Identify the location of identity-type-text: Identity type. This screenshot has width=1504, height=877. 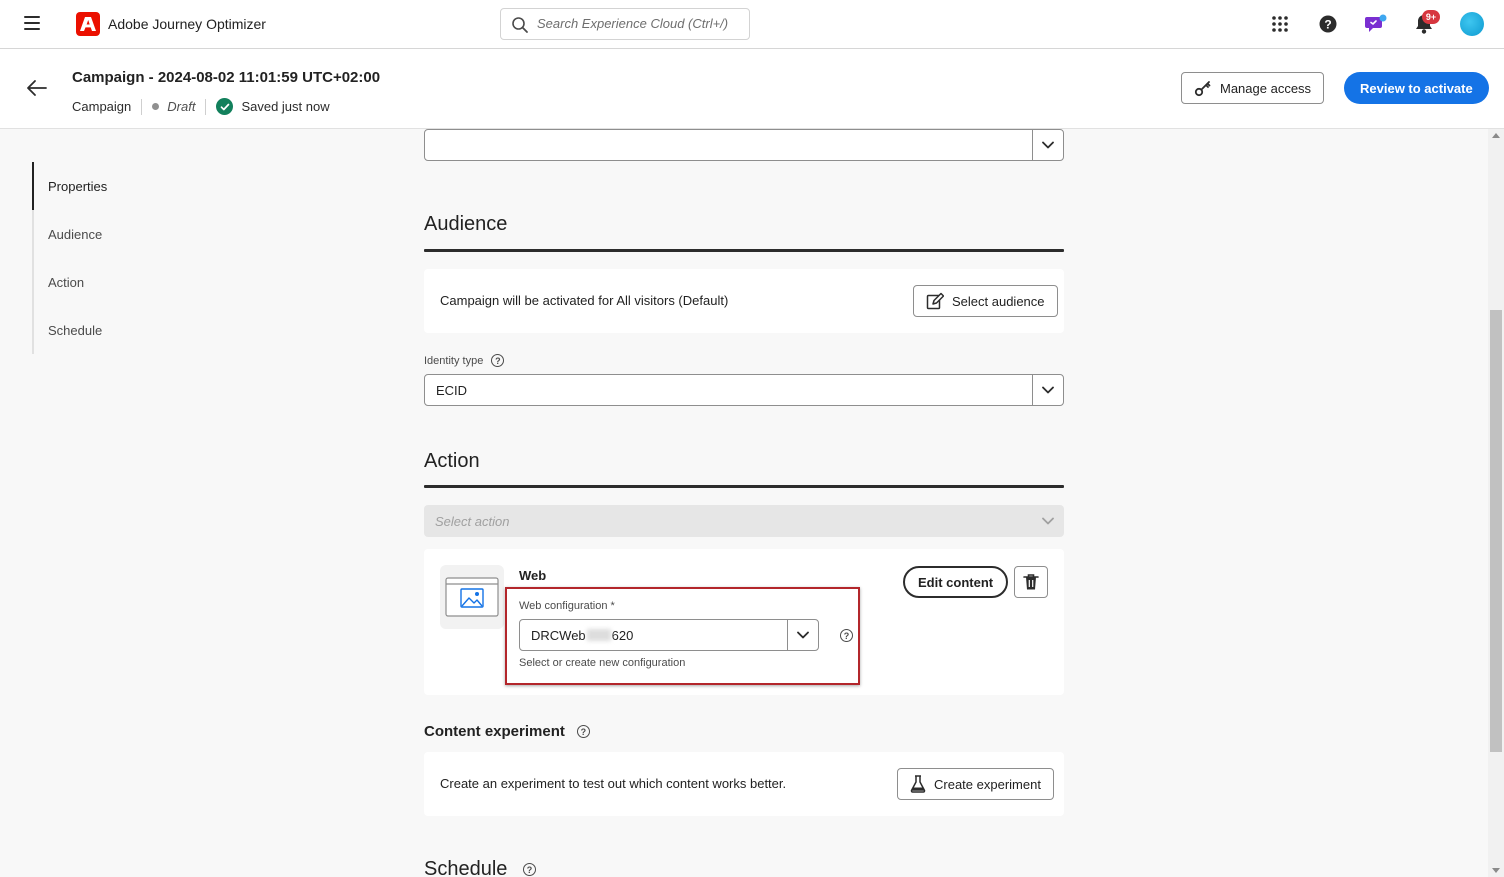
(454, 360).